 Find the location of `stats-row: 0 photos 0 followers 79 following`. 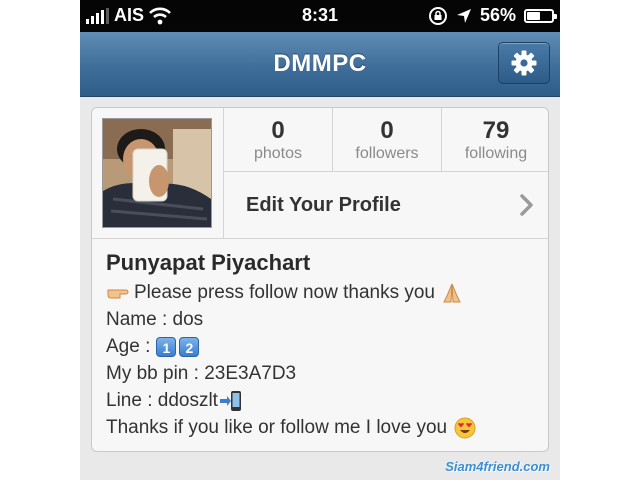

stats-row: 0 photos 0 followers 79 following is located at coordinates (385, 140).